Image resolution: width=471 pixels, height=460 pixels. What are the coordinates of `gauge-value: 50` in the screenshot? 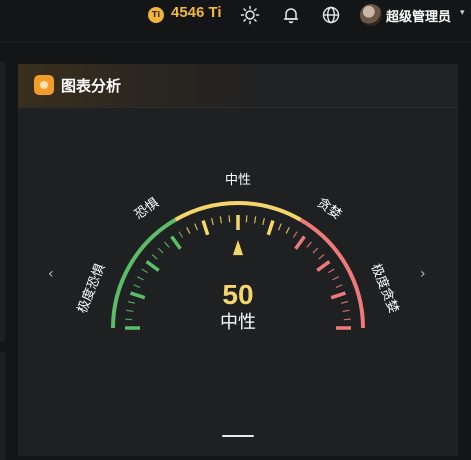 It's located at (237, 294).